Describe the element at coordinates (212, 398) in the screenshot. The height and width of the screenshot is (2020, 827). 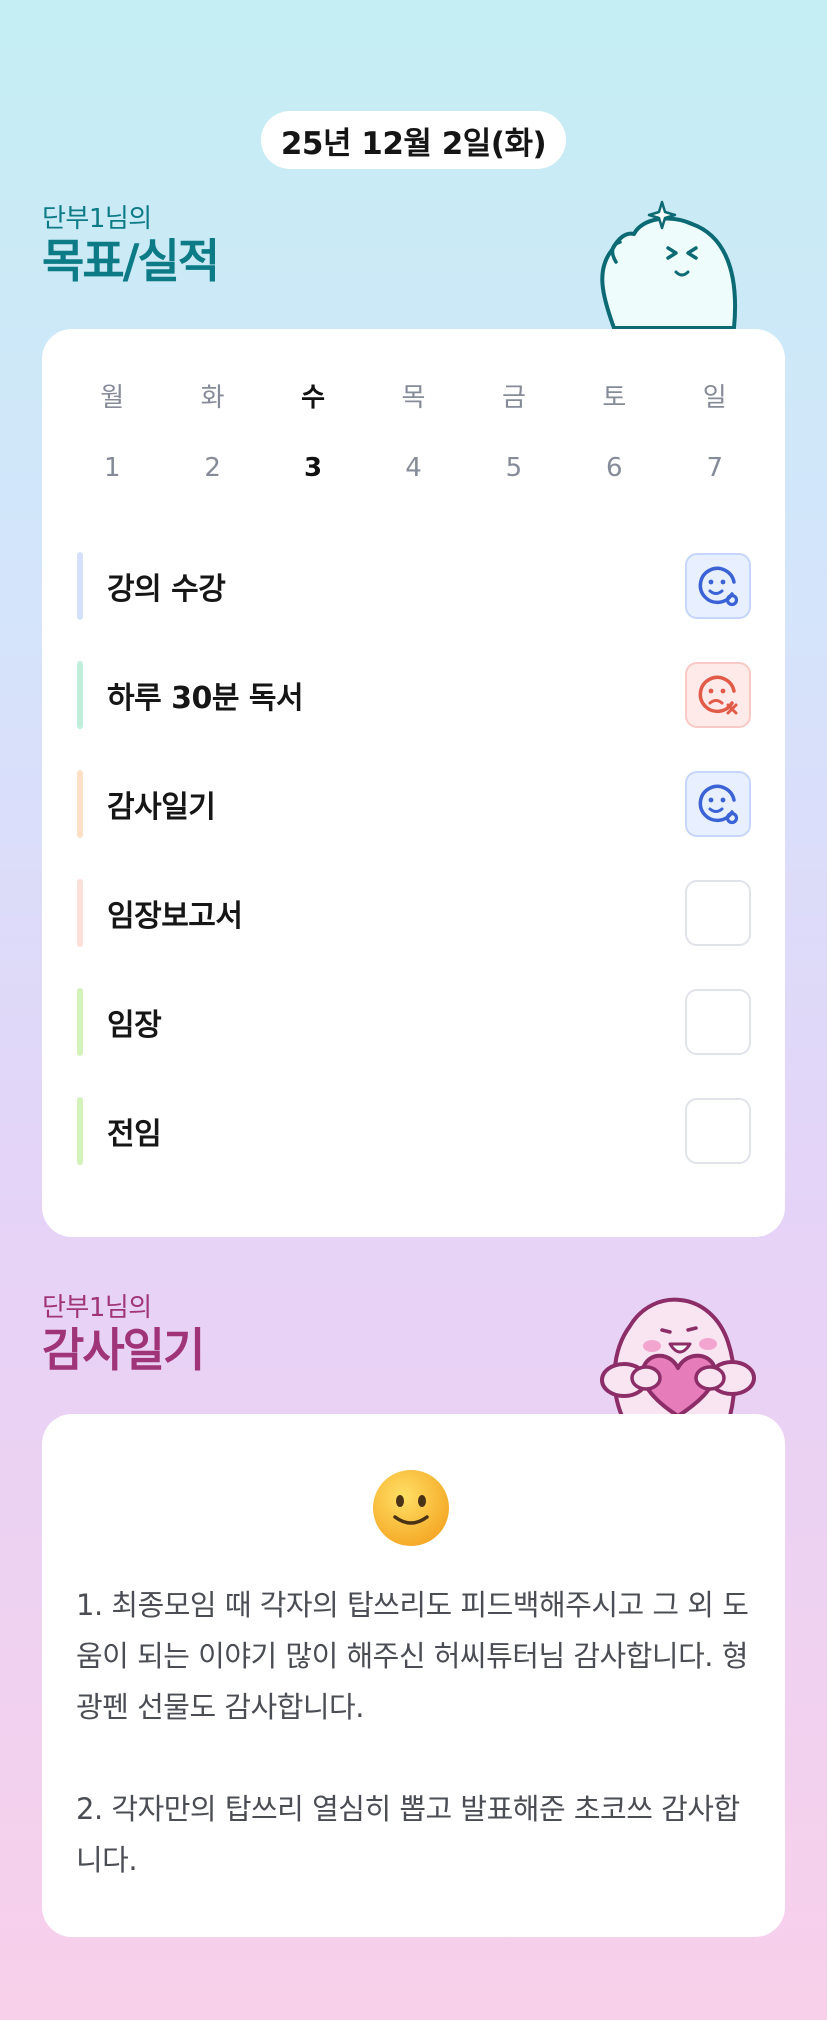
I see `weekday-label: 화` at that location.